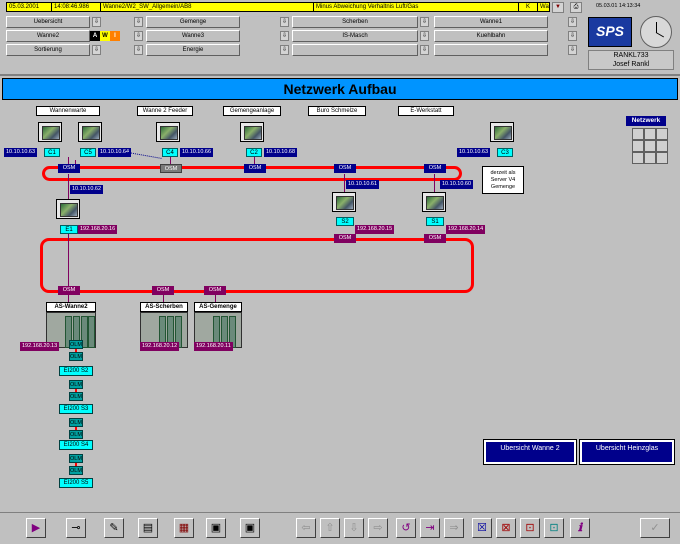 The image size is (680, 544). What do you see at coordinates (354, 528) in the screenshot?
I see `arrow-down-icon: ⇩` at bounding box center [354, 528].